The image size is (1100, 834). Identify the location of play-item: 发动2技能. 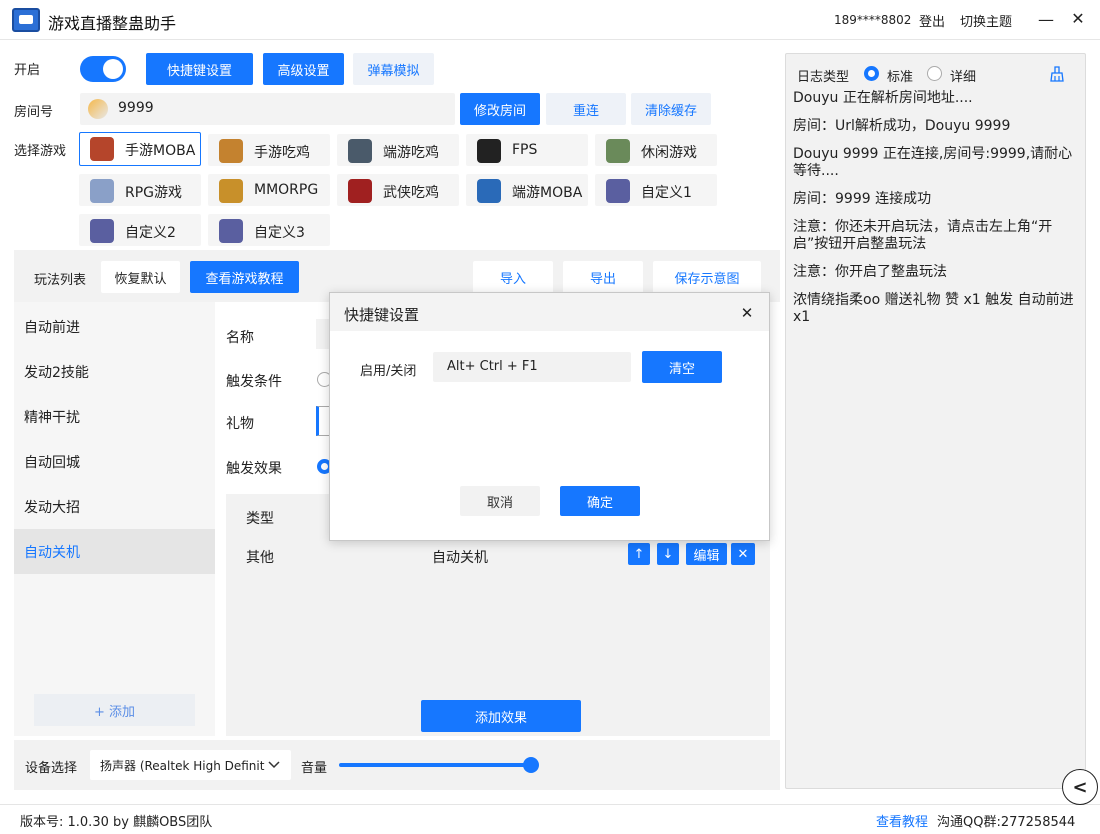
(114, 371).